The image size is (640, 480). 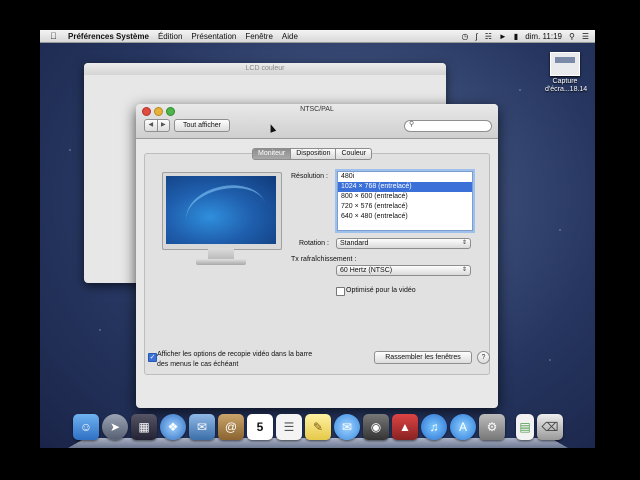 What do you see at coordinates (405, 197) in the screenshot?
I see `resolution-option: 800 × 600 (entrelacé)` at bounding box center [405, 197].